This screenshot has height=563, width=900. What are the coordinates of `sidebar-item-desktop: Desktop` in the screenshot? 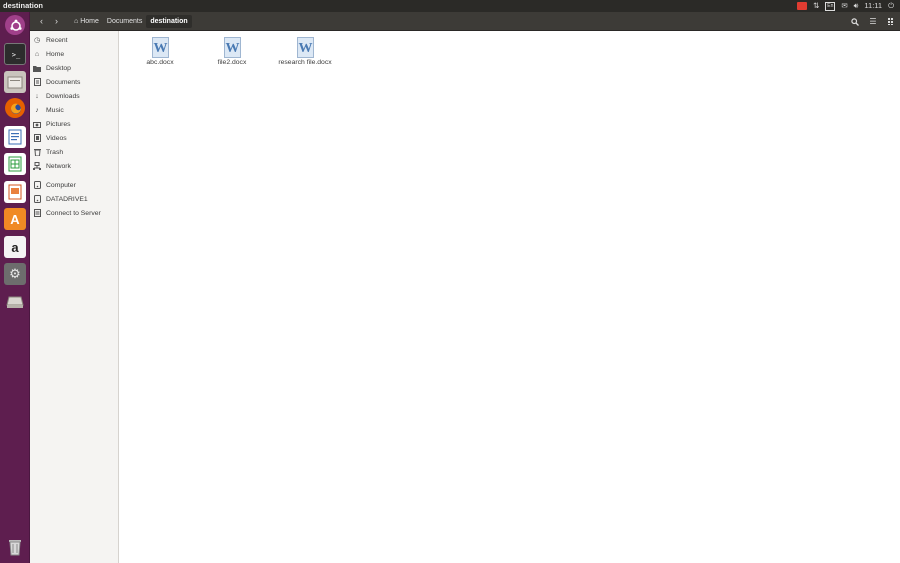 It's located at (75, 68).